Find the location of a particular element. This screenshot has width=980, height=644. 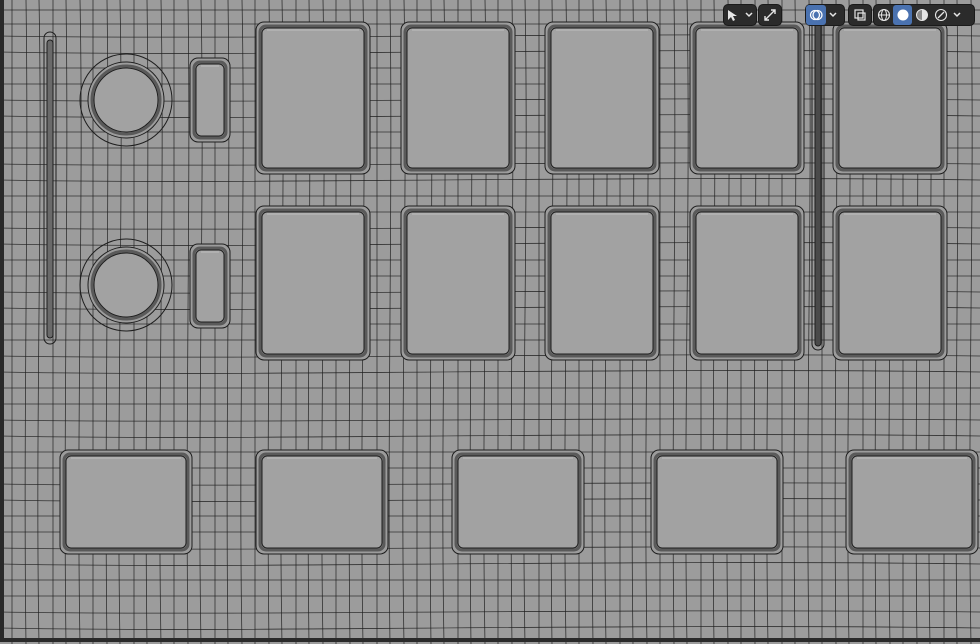

shading-rendered-button is located at coordinates (940, 15).